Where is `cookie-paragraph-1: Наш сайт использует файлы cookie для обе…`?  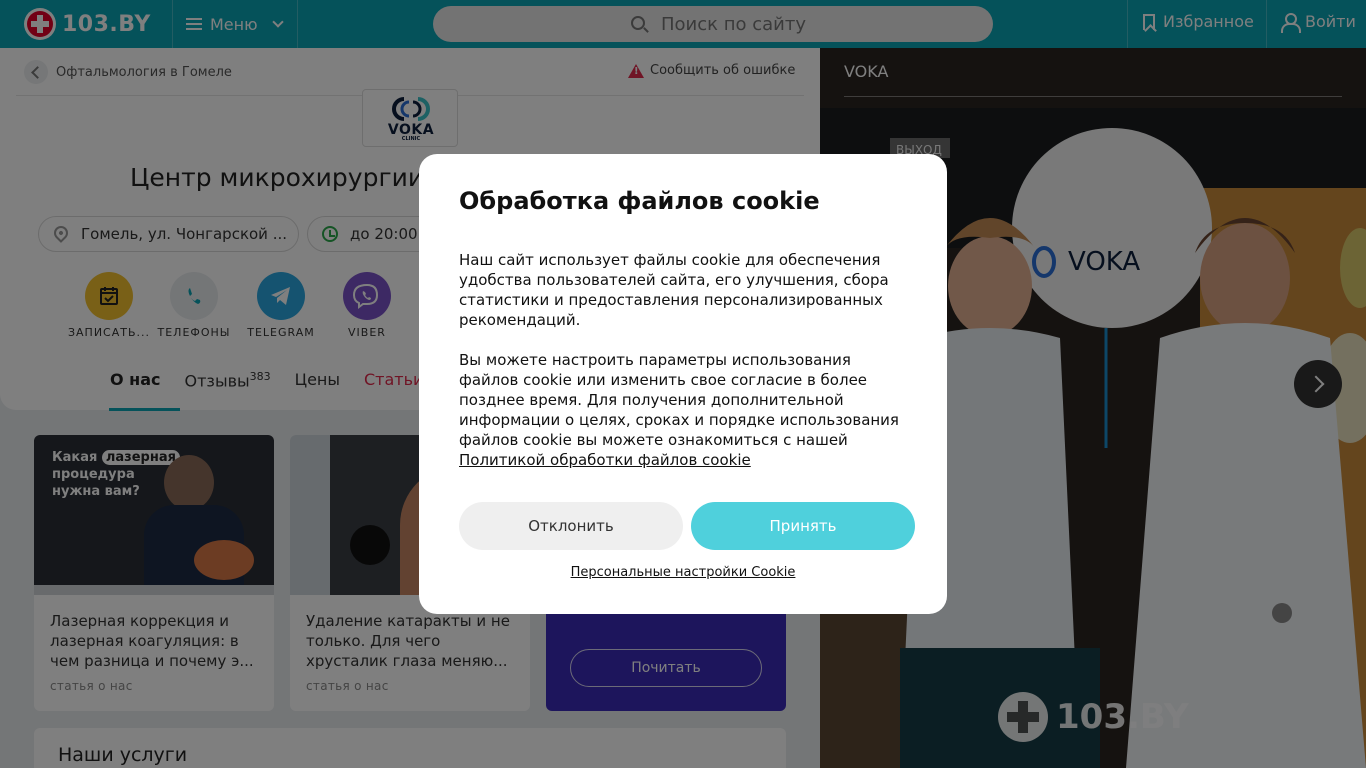
cookie-paragraph-1: Наш сайт использует файлы cookie для обе… is located at coordinates (674, 290).